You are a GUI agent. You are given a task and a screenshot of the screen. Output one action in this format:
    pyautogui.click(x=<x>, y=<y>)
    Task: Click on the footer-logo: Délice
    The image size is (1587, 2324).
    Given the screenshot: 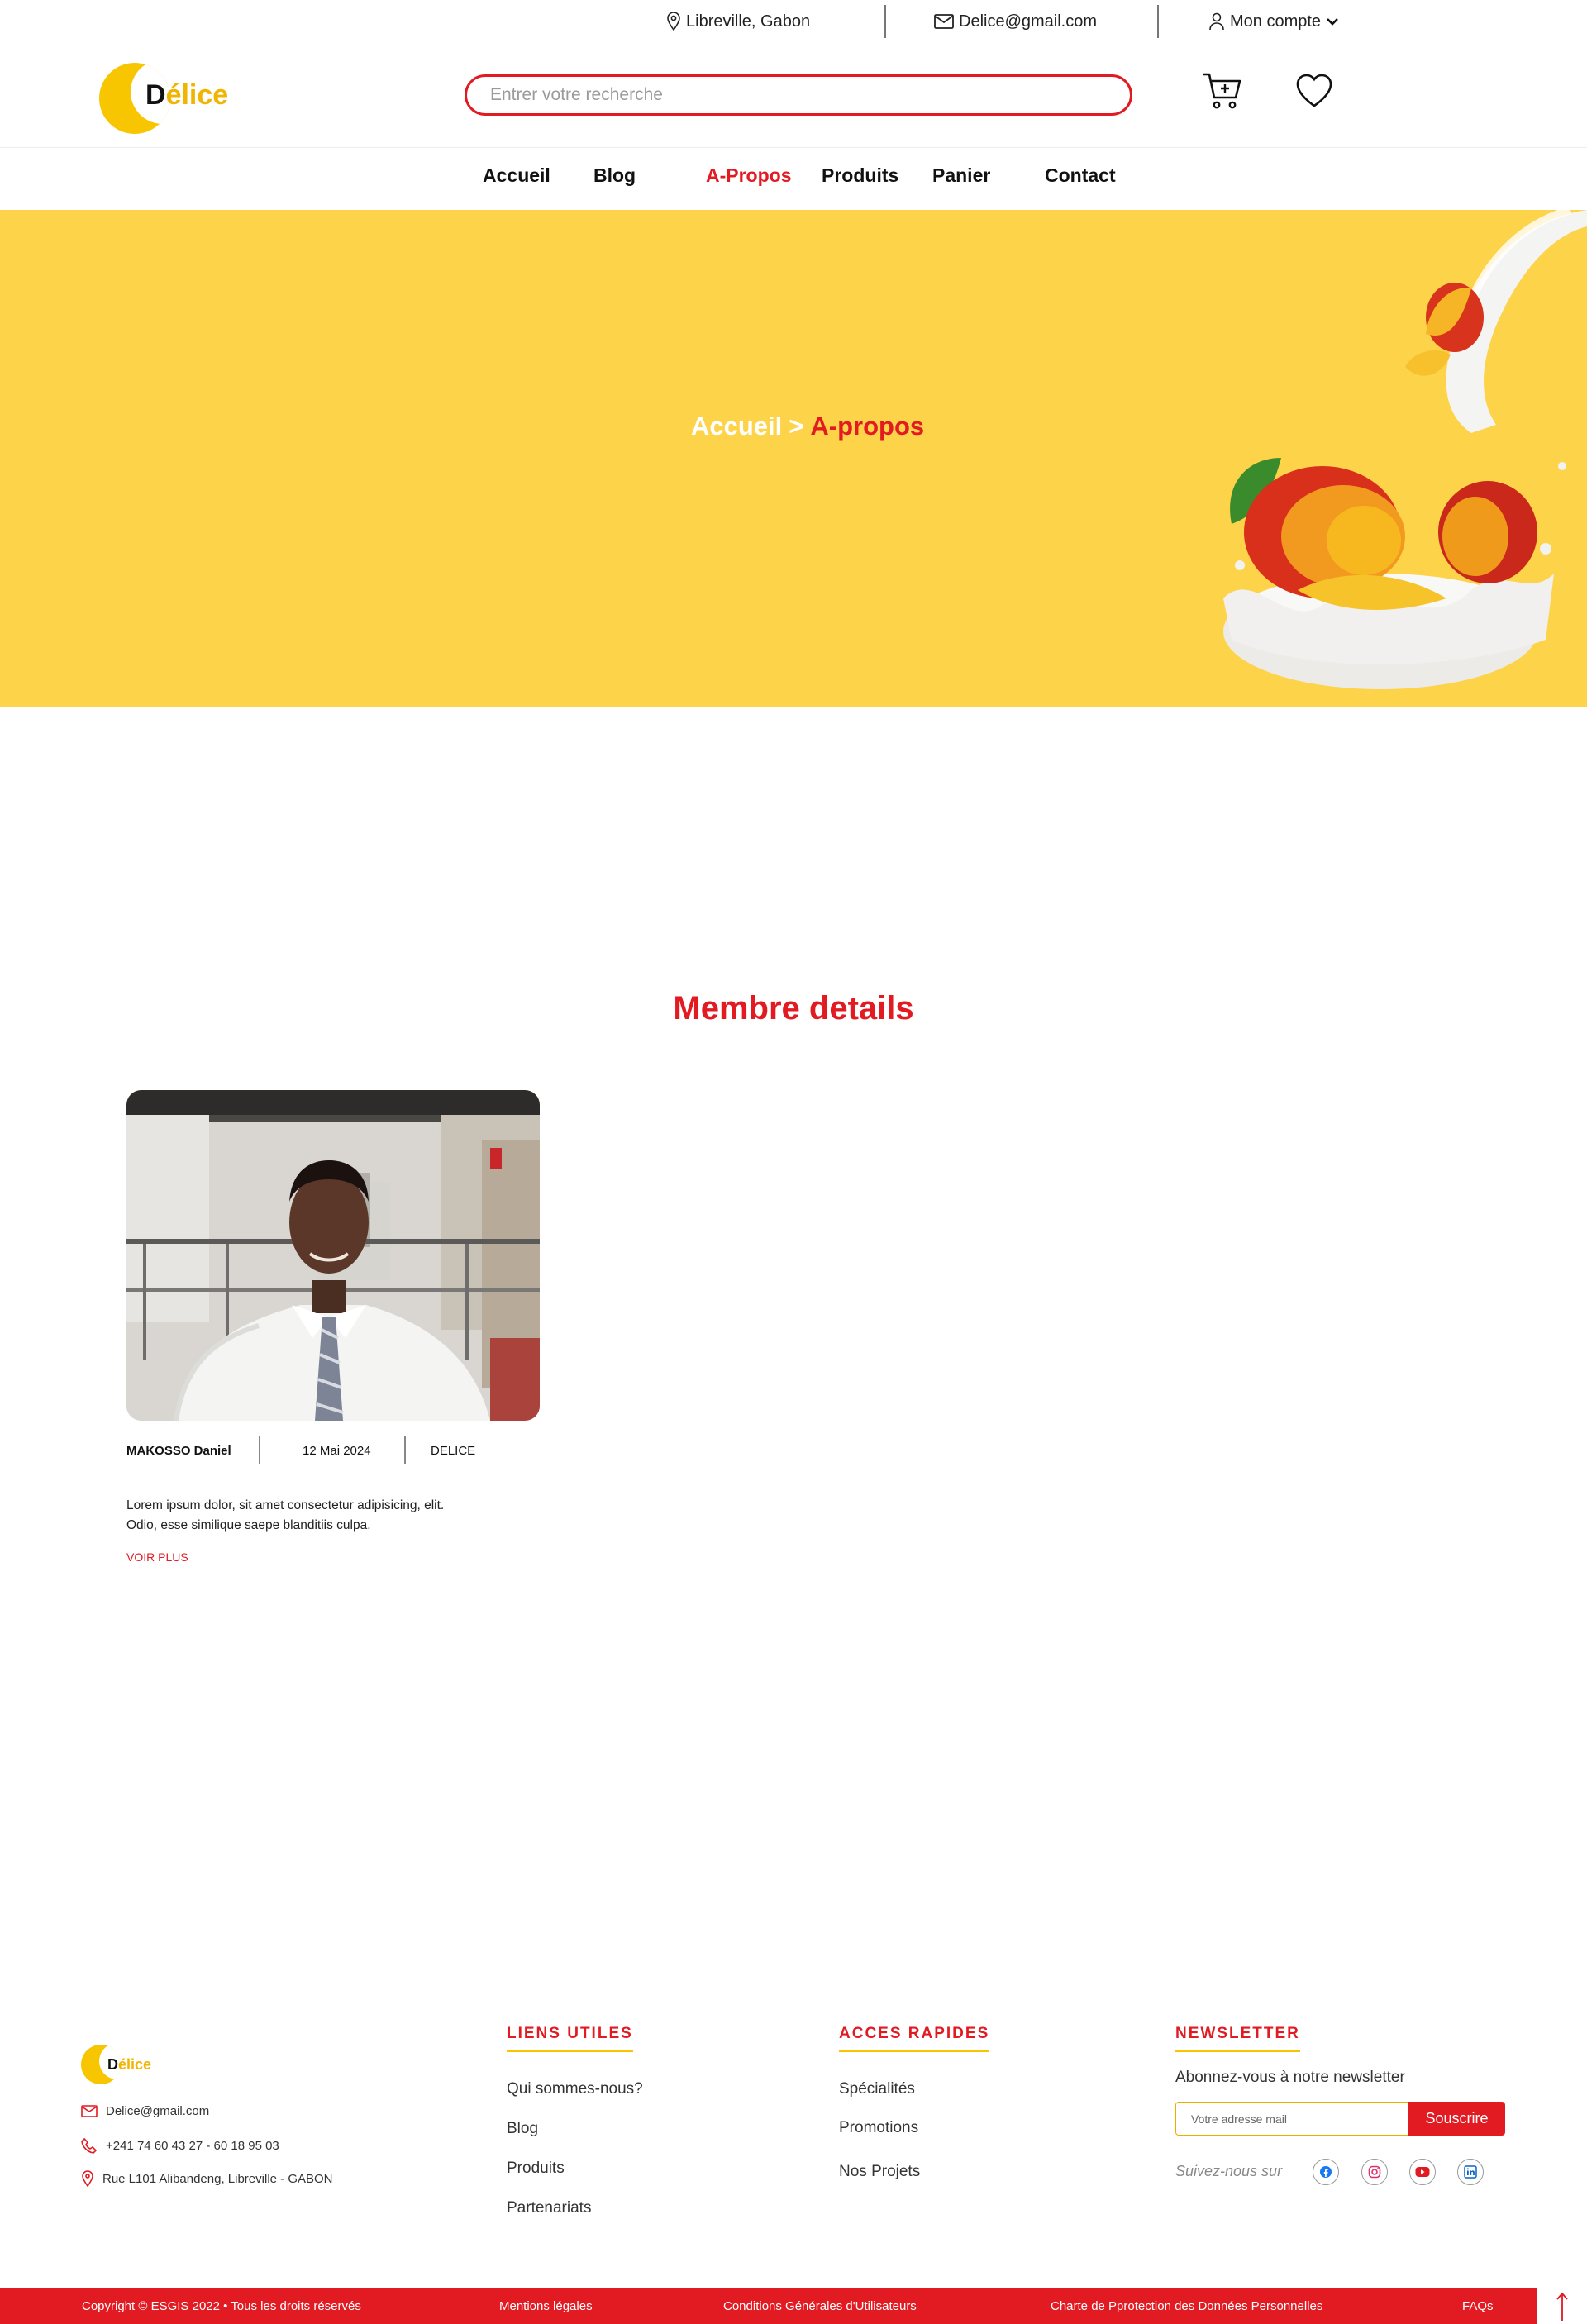 What is the action you would take?
    pyautogui.click(x=130, y=2066)
    